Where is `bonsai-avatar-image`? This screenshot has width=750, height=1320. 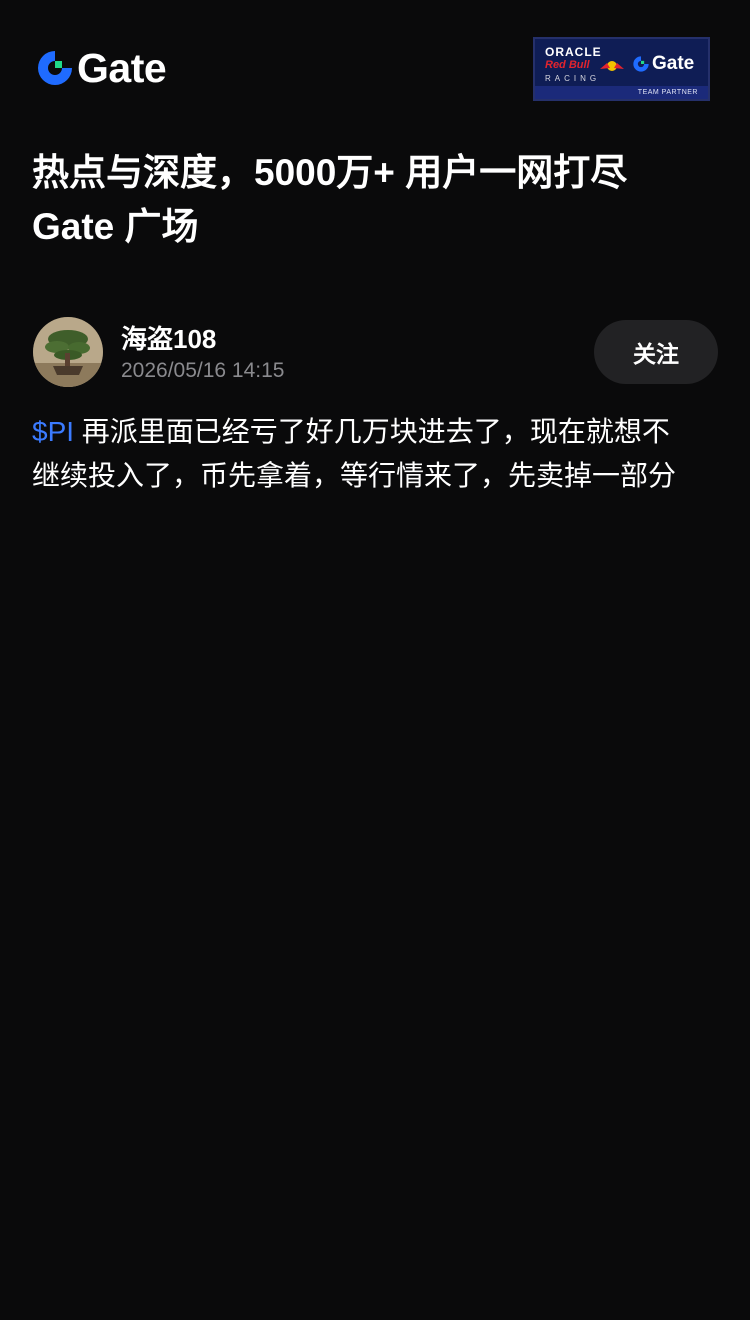
bonsai-avatar-image is located at coordinates (68, 352).